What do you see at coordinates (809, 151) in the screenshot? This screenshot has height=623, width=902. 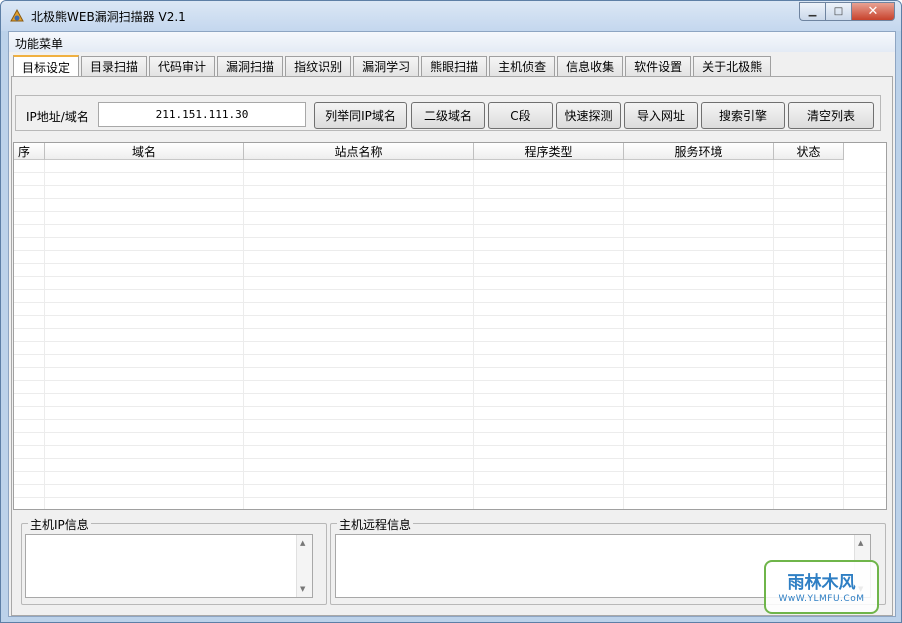 I see `column-status: 状态` at bounding box center [809, 151].